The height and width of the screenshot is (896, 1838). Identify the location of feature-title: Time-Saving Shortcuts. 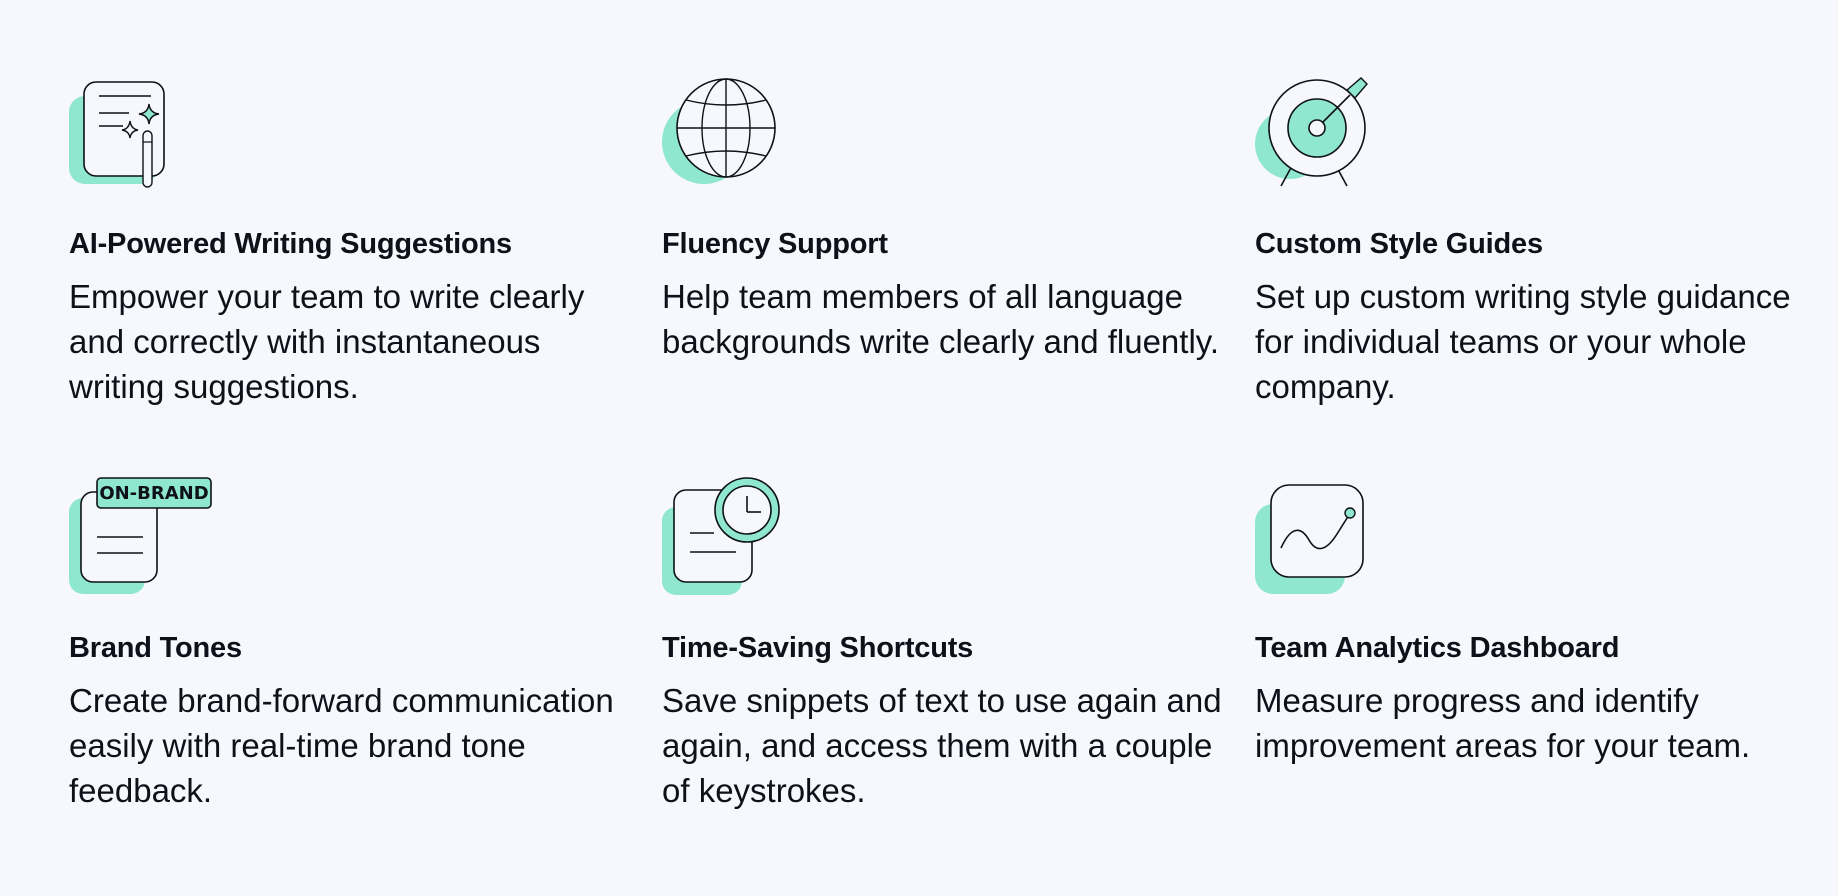
(818, 648).